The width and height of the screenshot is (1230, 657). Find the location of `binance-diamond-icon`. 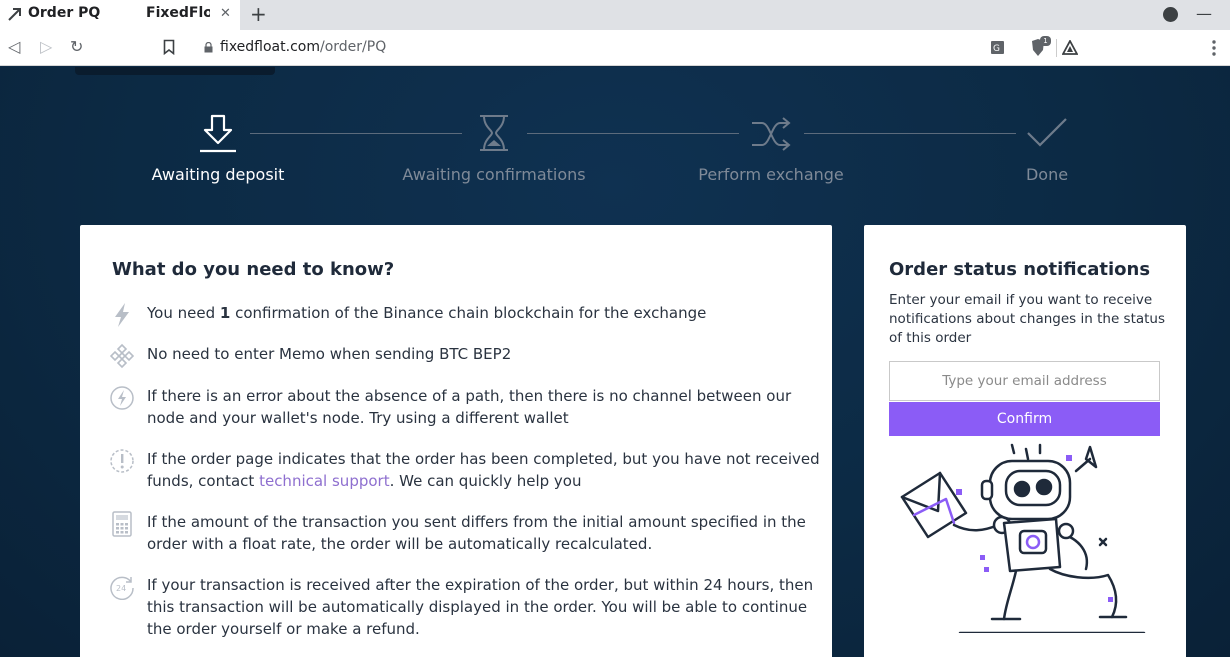

binance-diamond-icon is located at coordinates (122, 356).